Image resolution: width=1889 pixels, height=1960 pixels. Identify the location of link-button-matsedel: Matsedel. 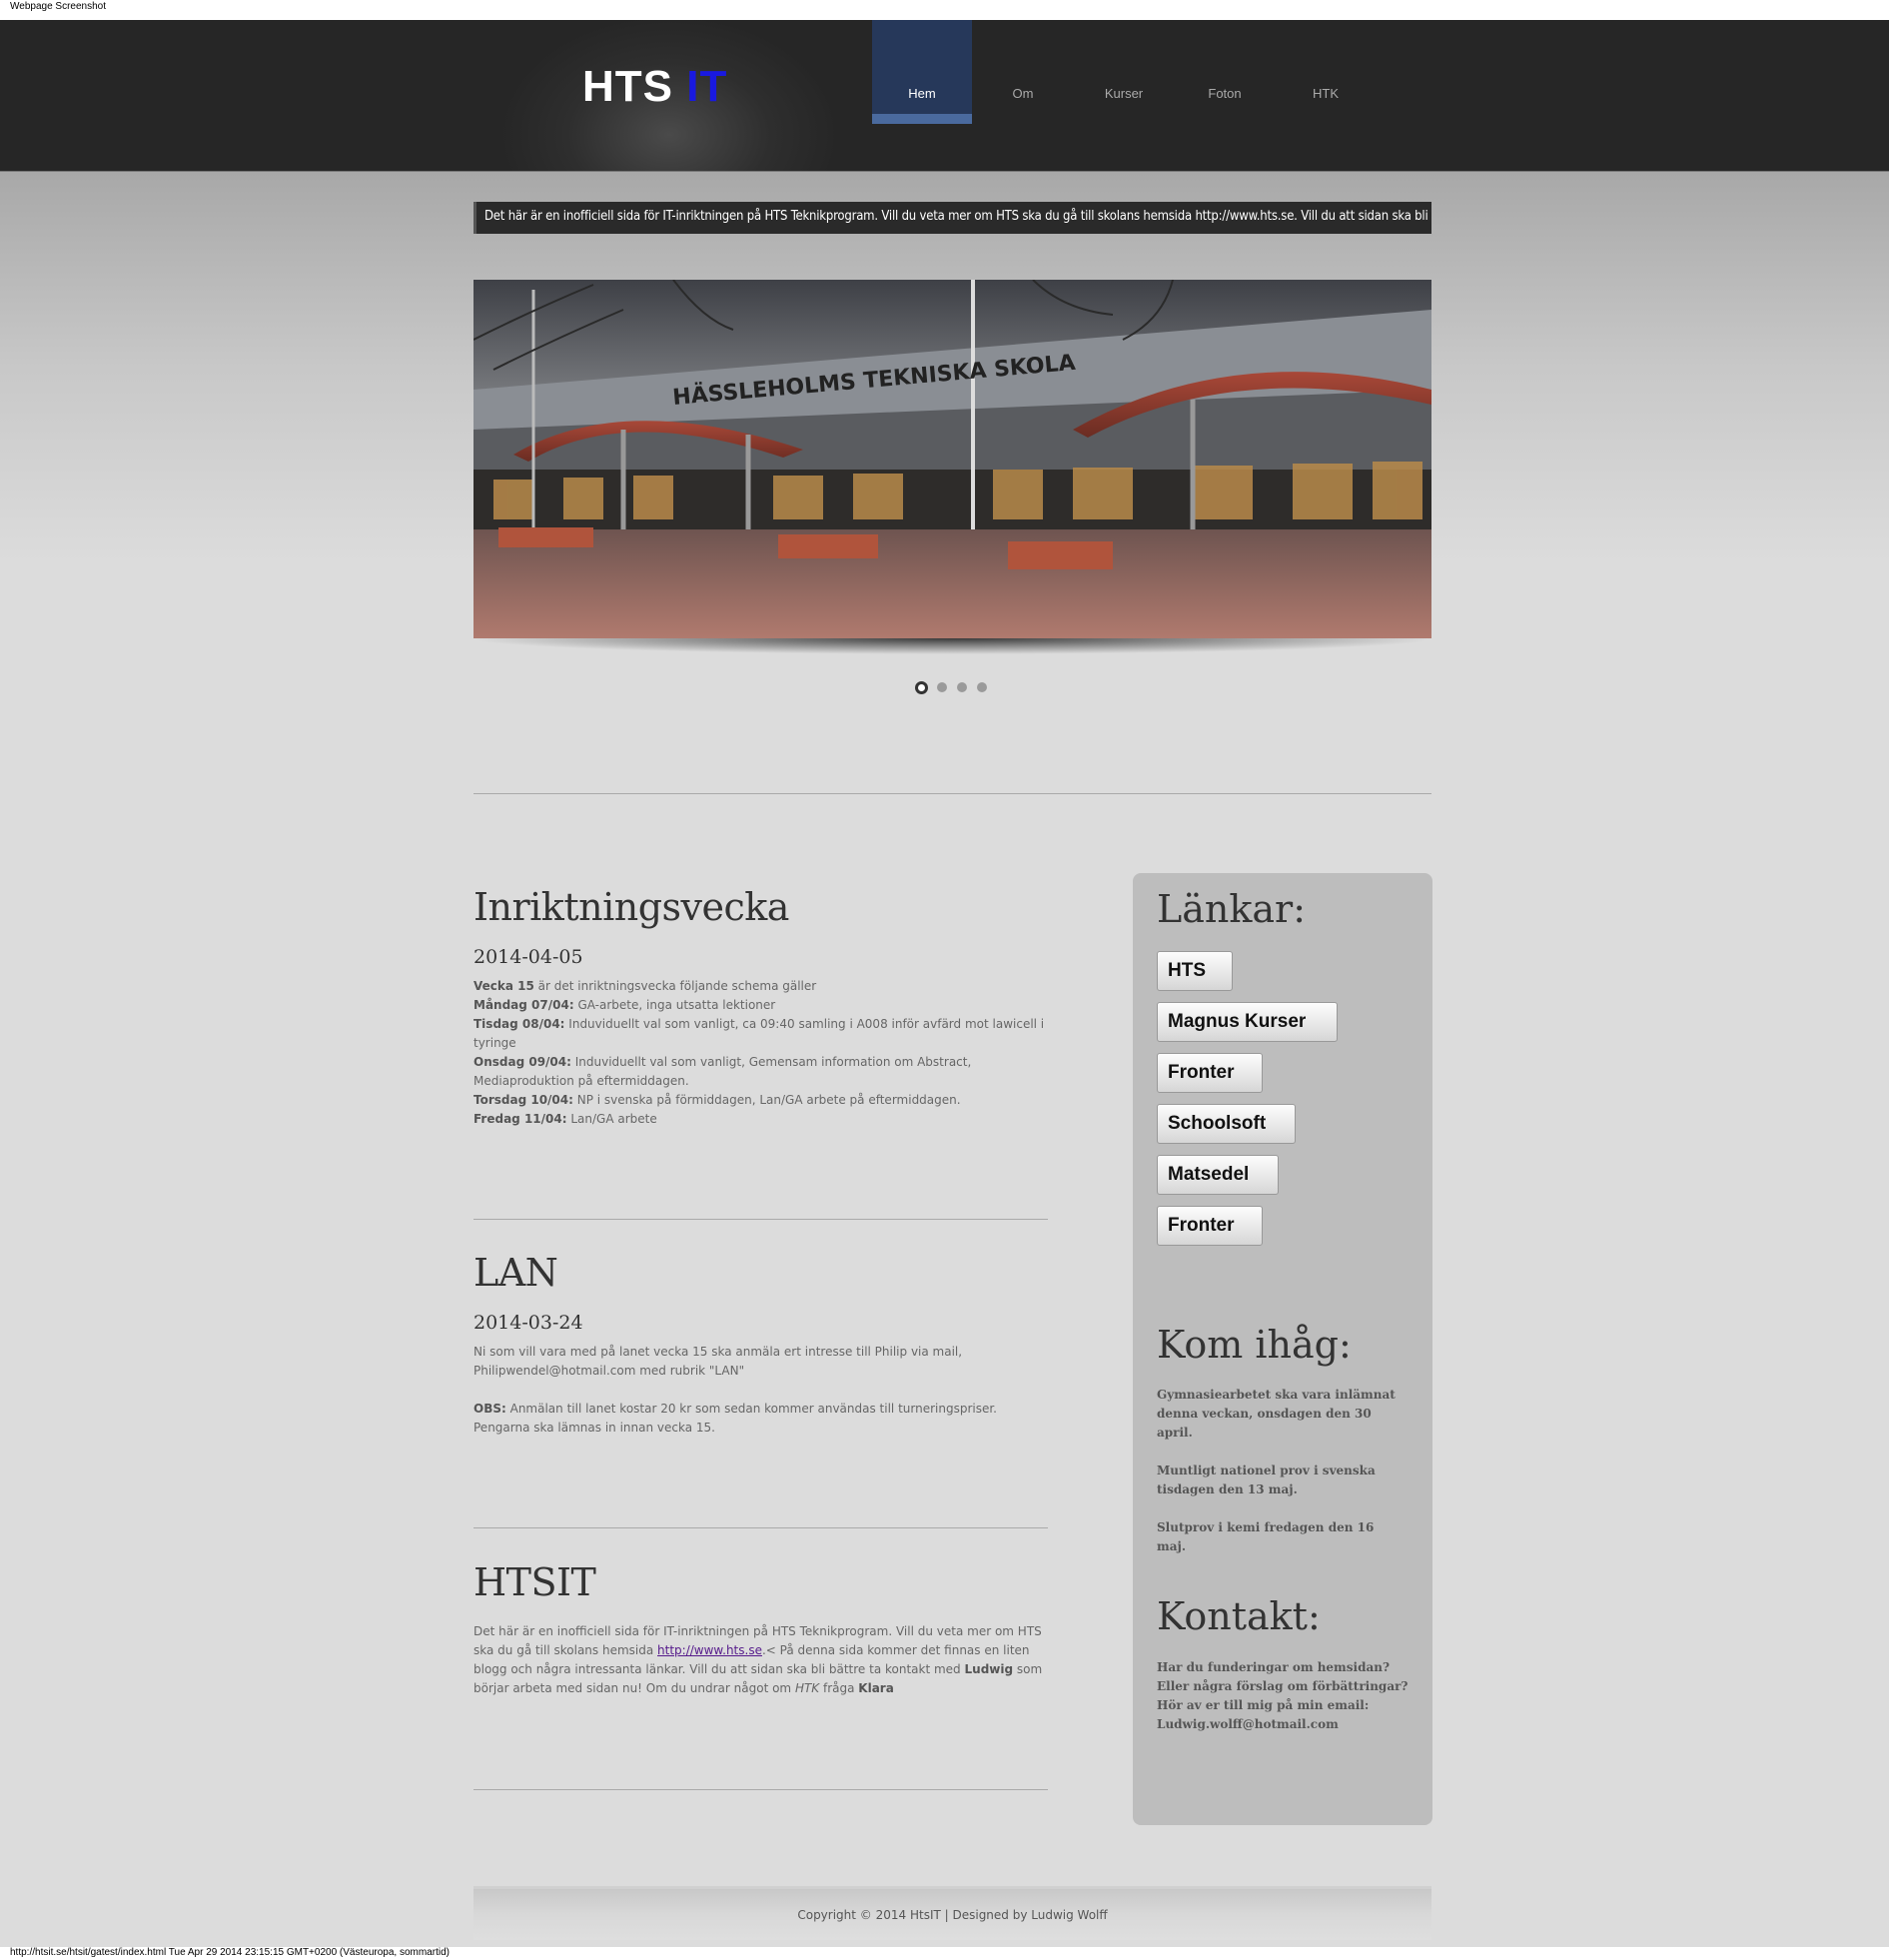
(1218, 1175).